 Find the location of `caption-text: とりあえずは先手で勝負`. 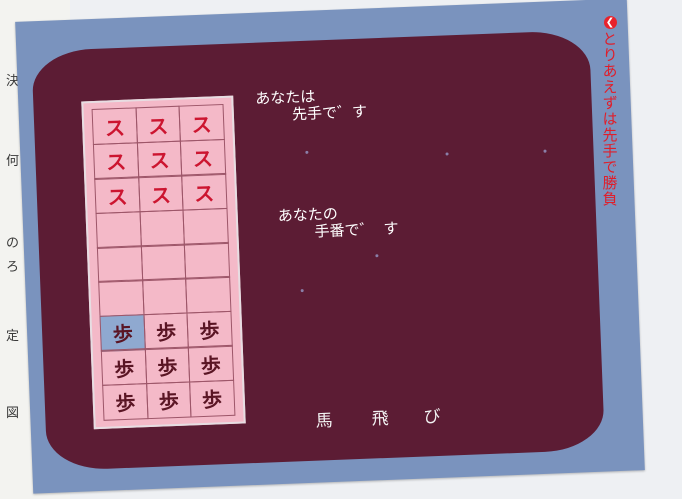

caption-text: とりあえずは先手で勝負 is located at coordinates (609, 119).